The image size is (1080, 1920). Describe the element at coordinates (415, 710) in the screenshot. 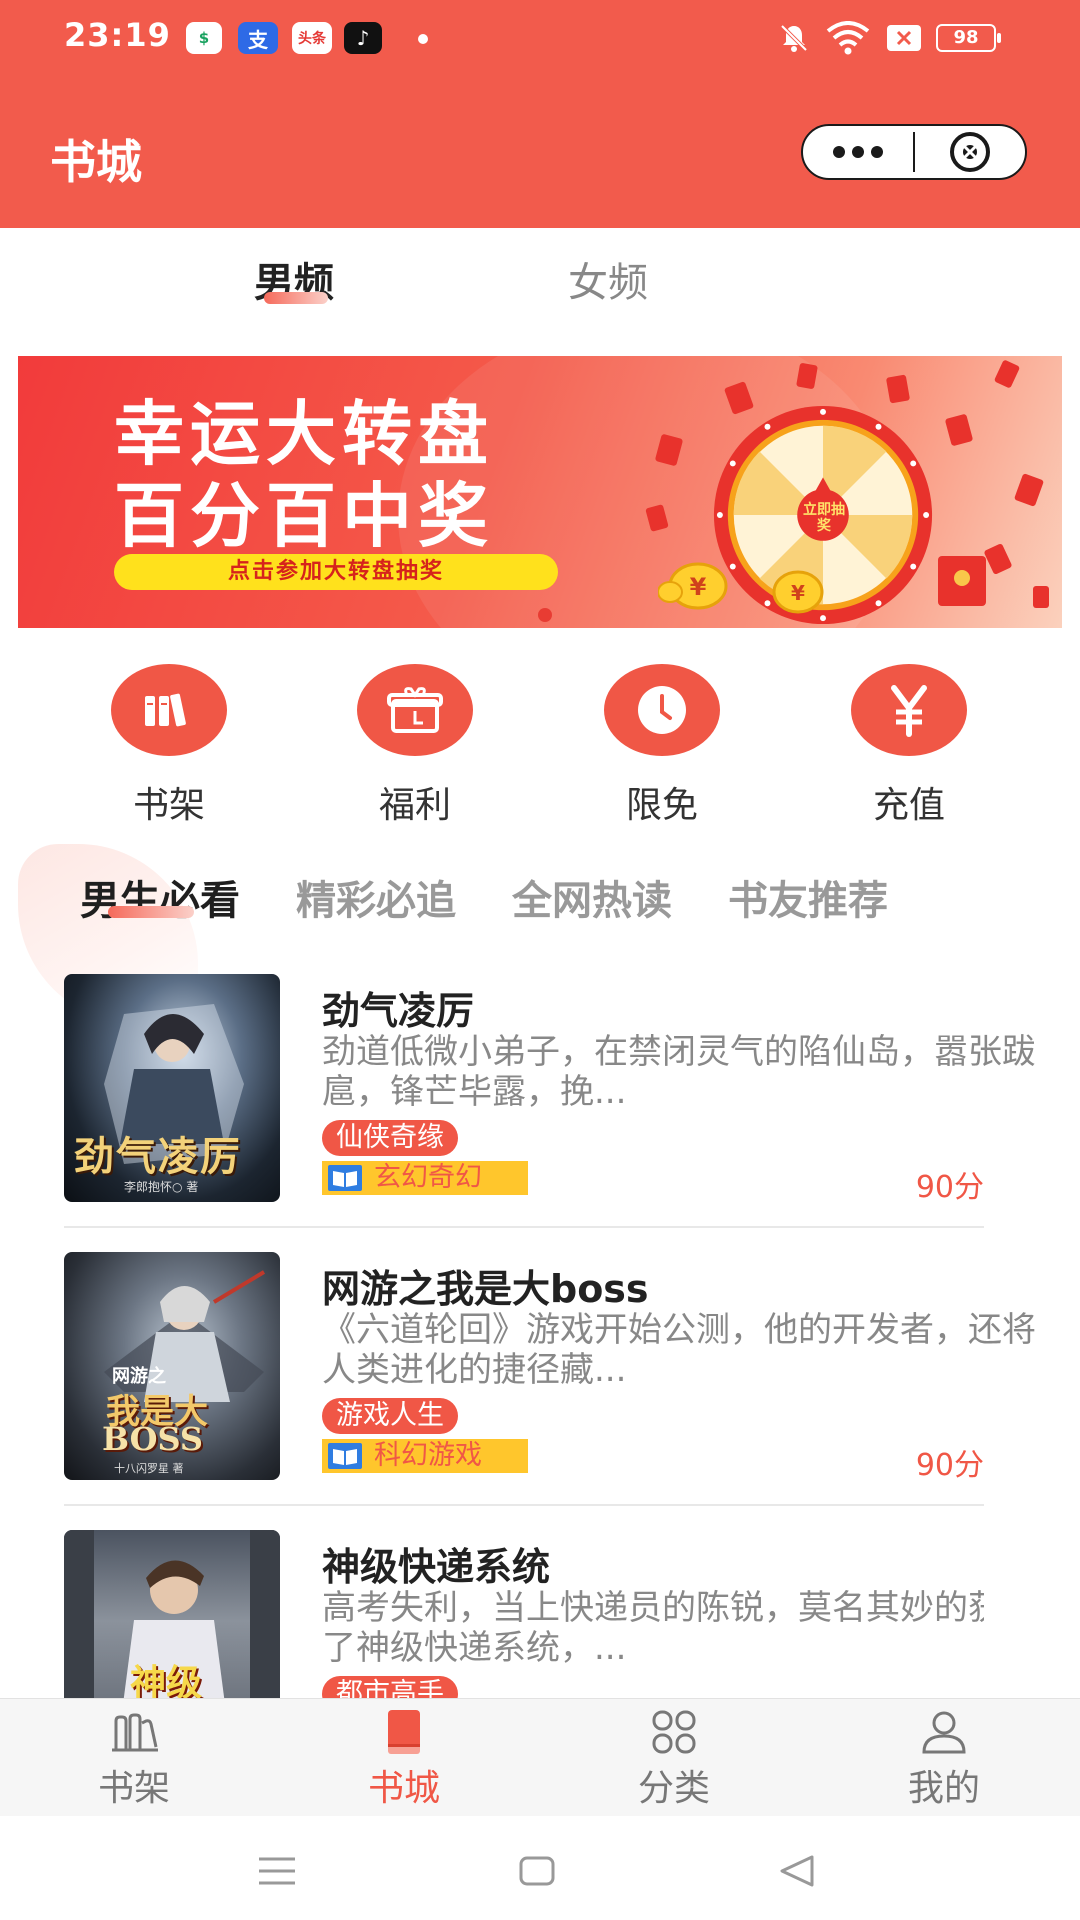

I see `gift-icon` at that location.